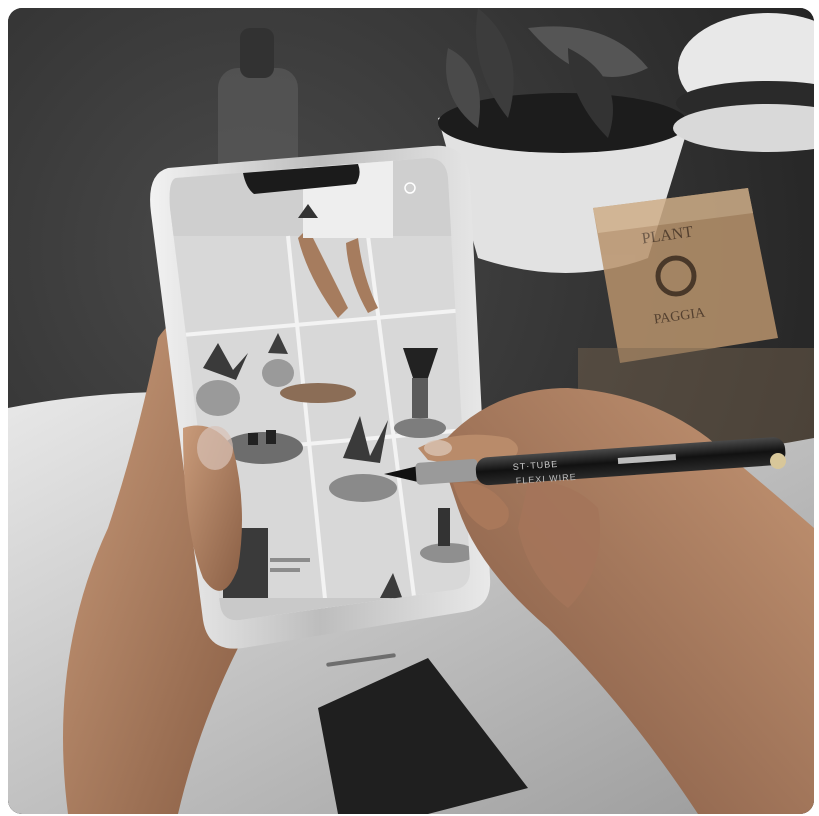  Describe the element at coordinates (447, 471) in the screenshot. I see `pen-grip` at that location.